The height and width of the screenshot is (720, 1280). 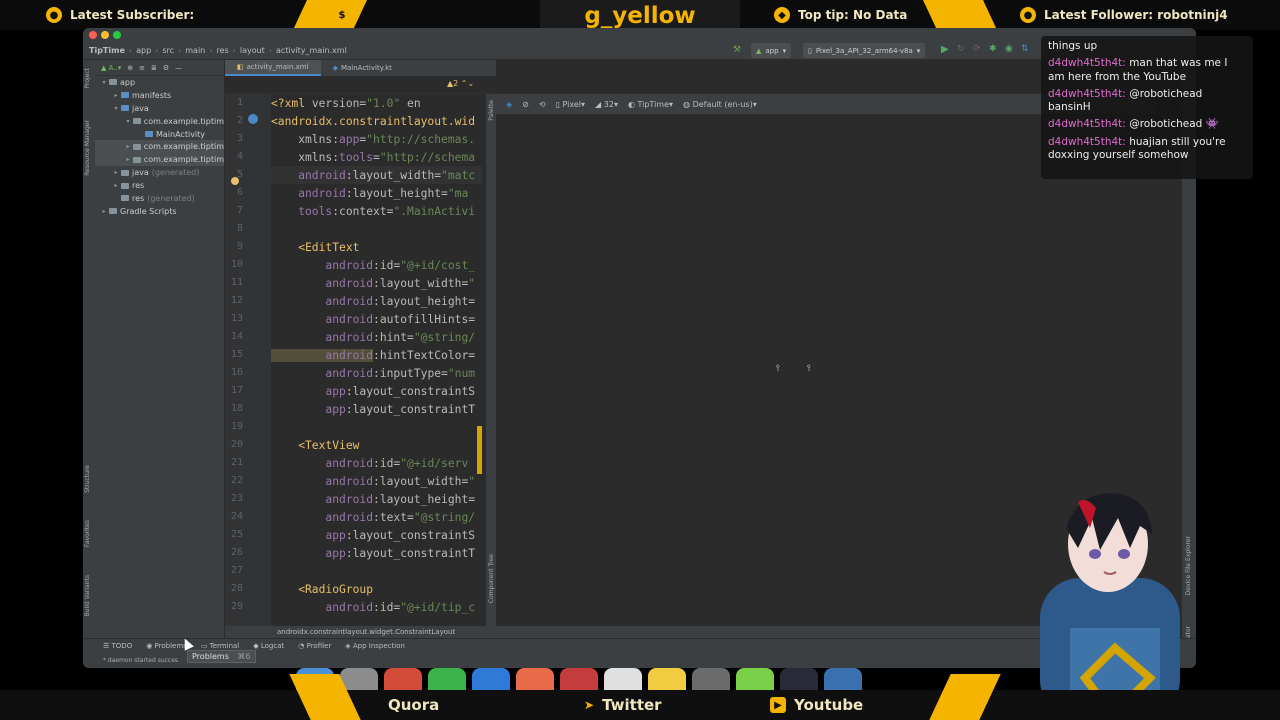 What do you see at coordinates (650, 104) in the screenshot?
I see `theme-menu: ◐ TipTime▾` at bounding box center [650, 104].